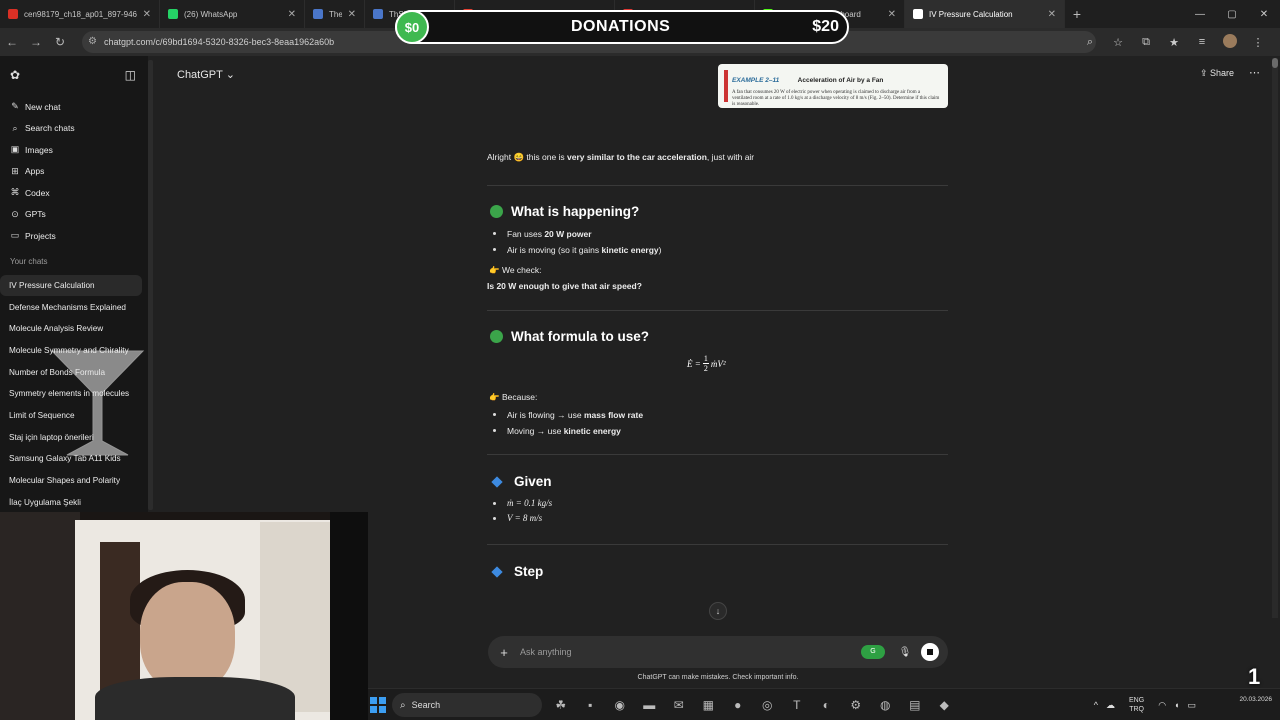  What do you see at coordinates (92, 41) in the screenshot?
I see `site-info-icon: ⚙` at bounding box center [92, 41].